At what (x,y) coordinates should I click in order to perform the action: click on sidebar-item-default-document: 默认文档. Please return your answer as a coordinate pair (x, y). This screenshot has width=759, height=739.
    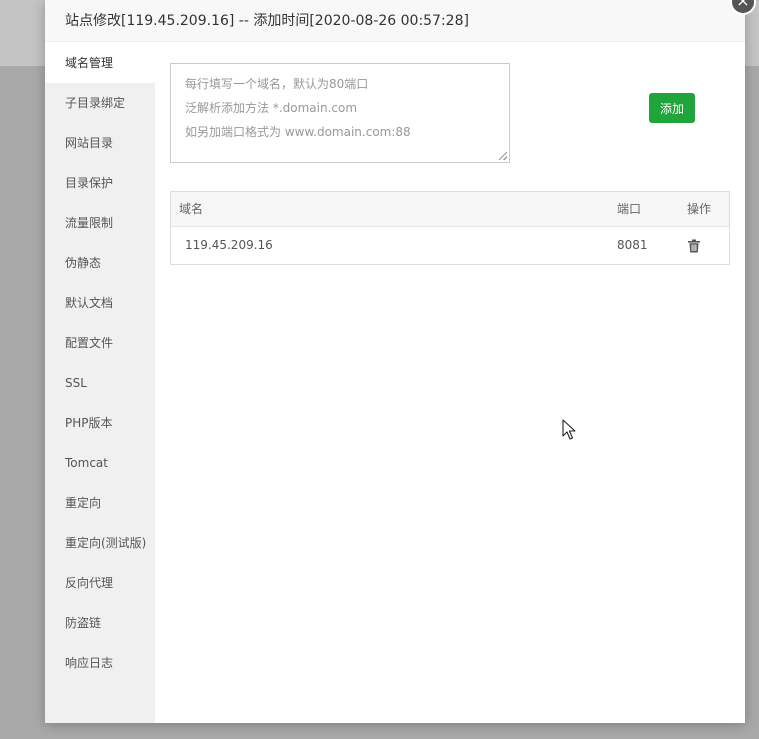
    Looking at the image, I should click on (100, 303).